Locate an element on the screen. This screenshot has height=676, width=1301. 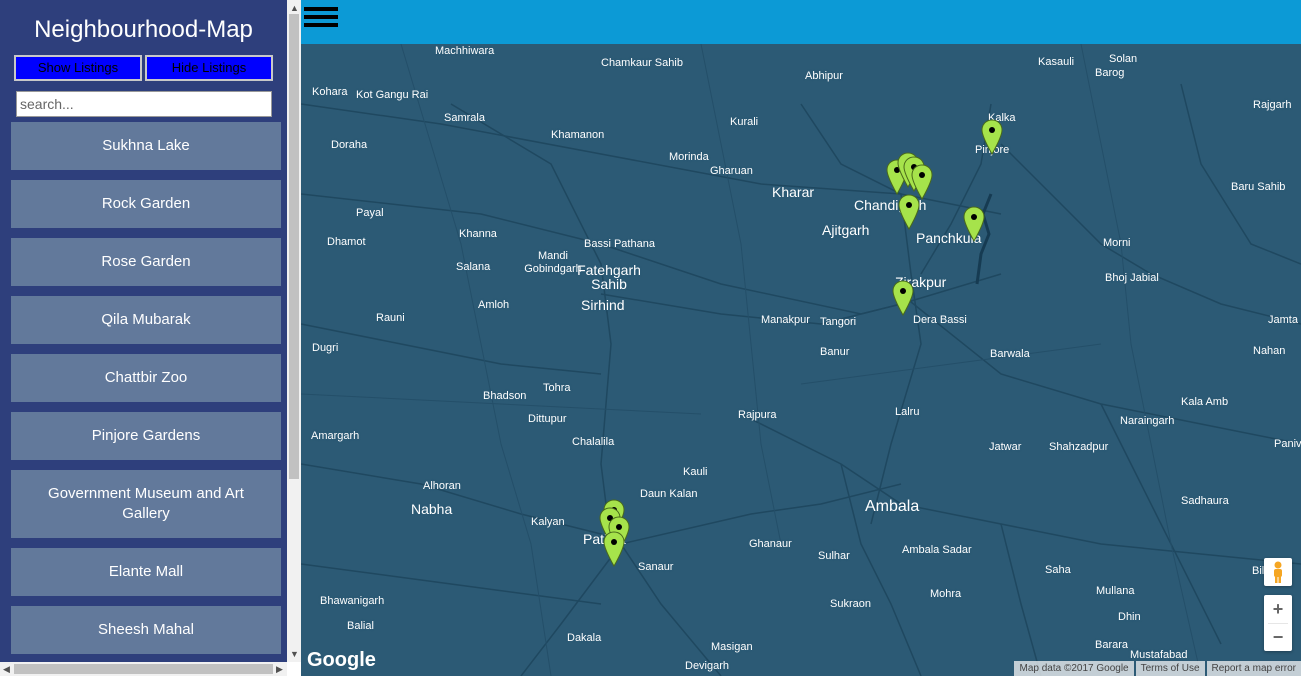
place-label: Amloh is located at coordinates (494, 305).